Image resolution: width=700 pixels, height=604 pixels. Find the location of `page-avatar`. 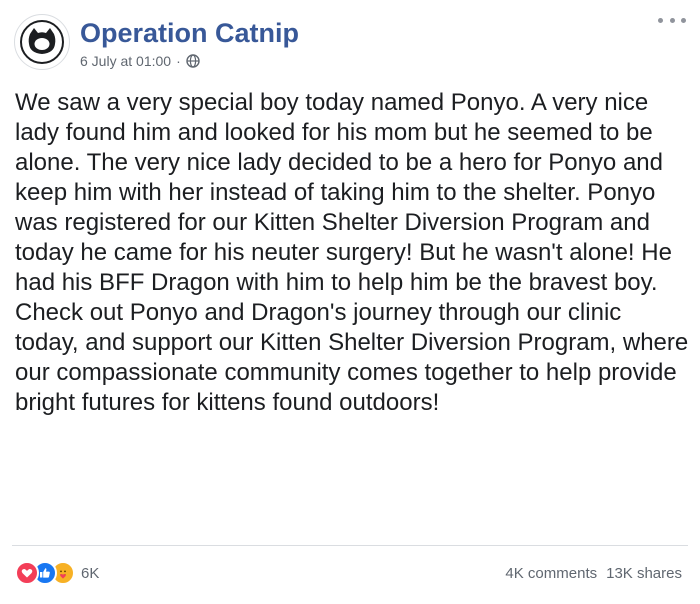

page-avatar is located at coordinates (42, 42).